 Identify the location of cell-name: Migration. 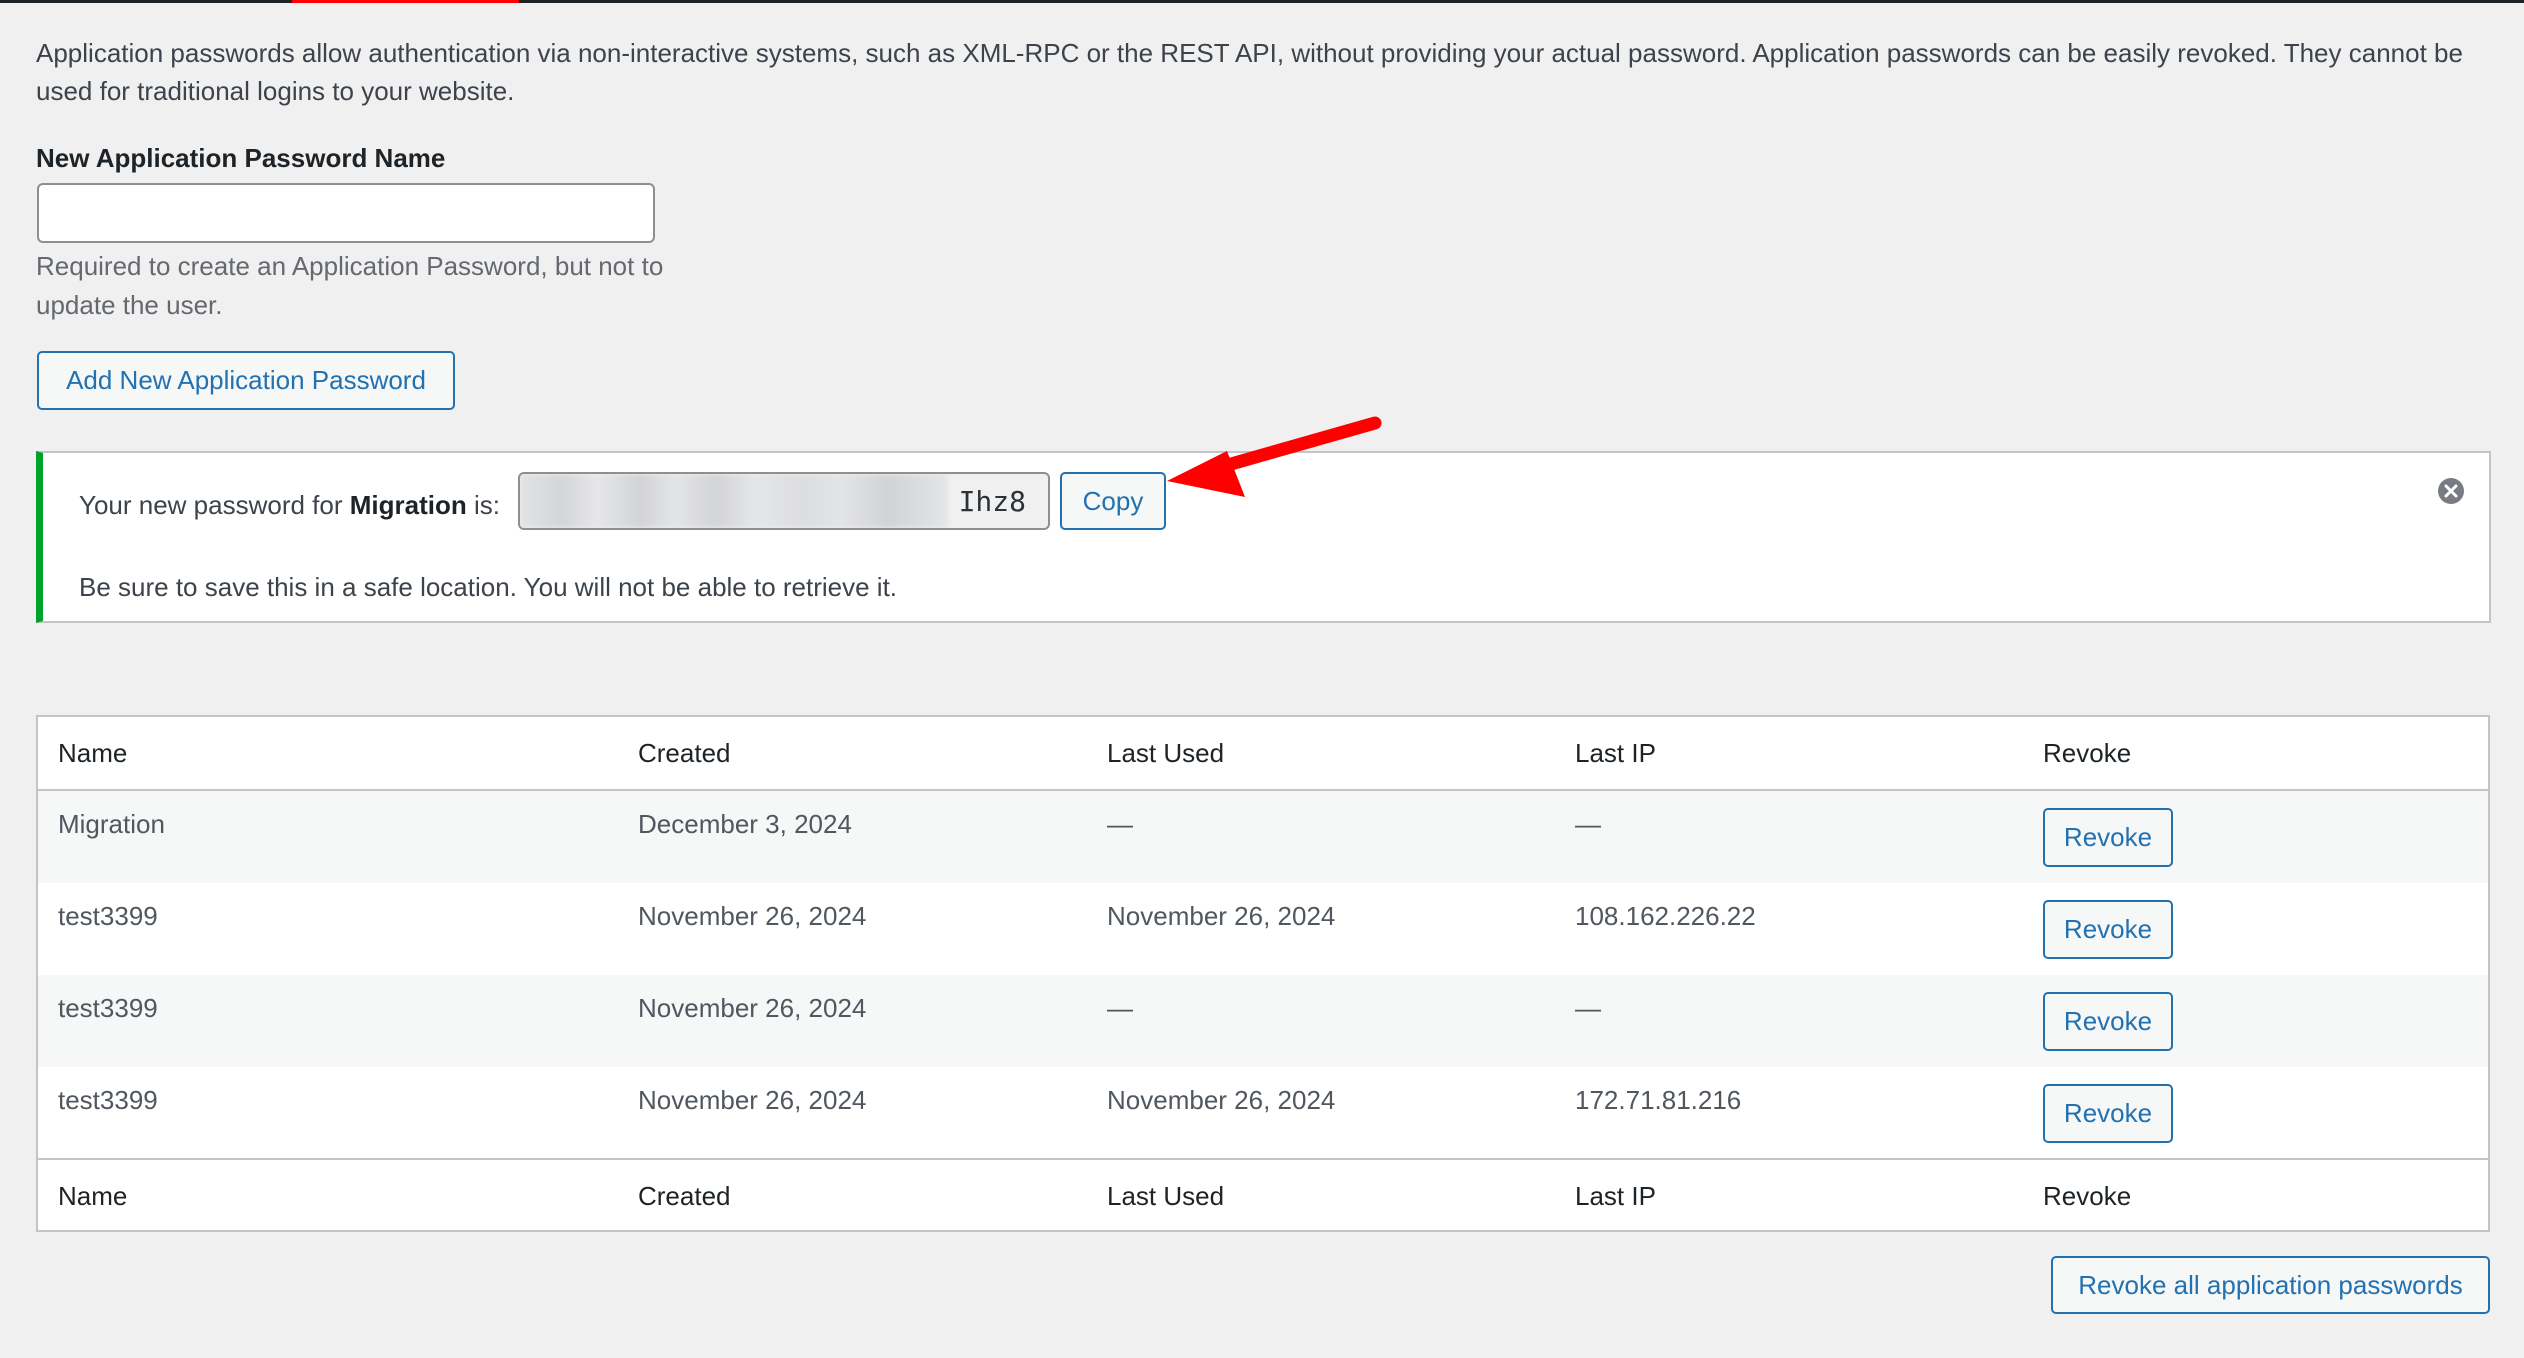
(111, 824).